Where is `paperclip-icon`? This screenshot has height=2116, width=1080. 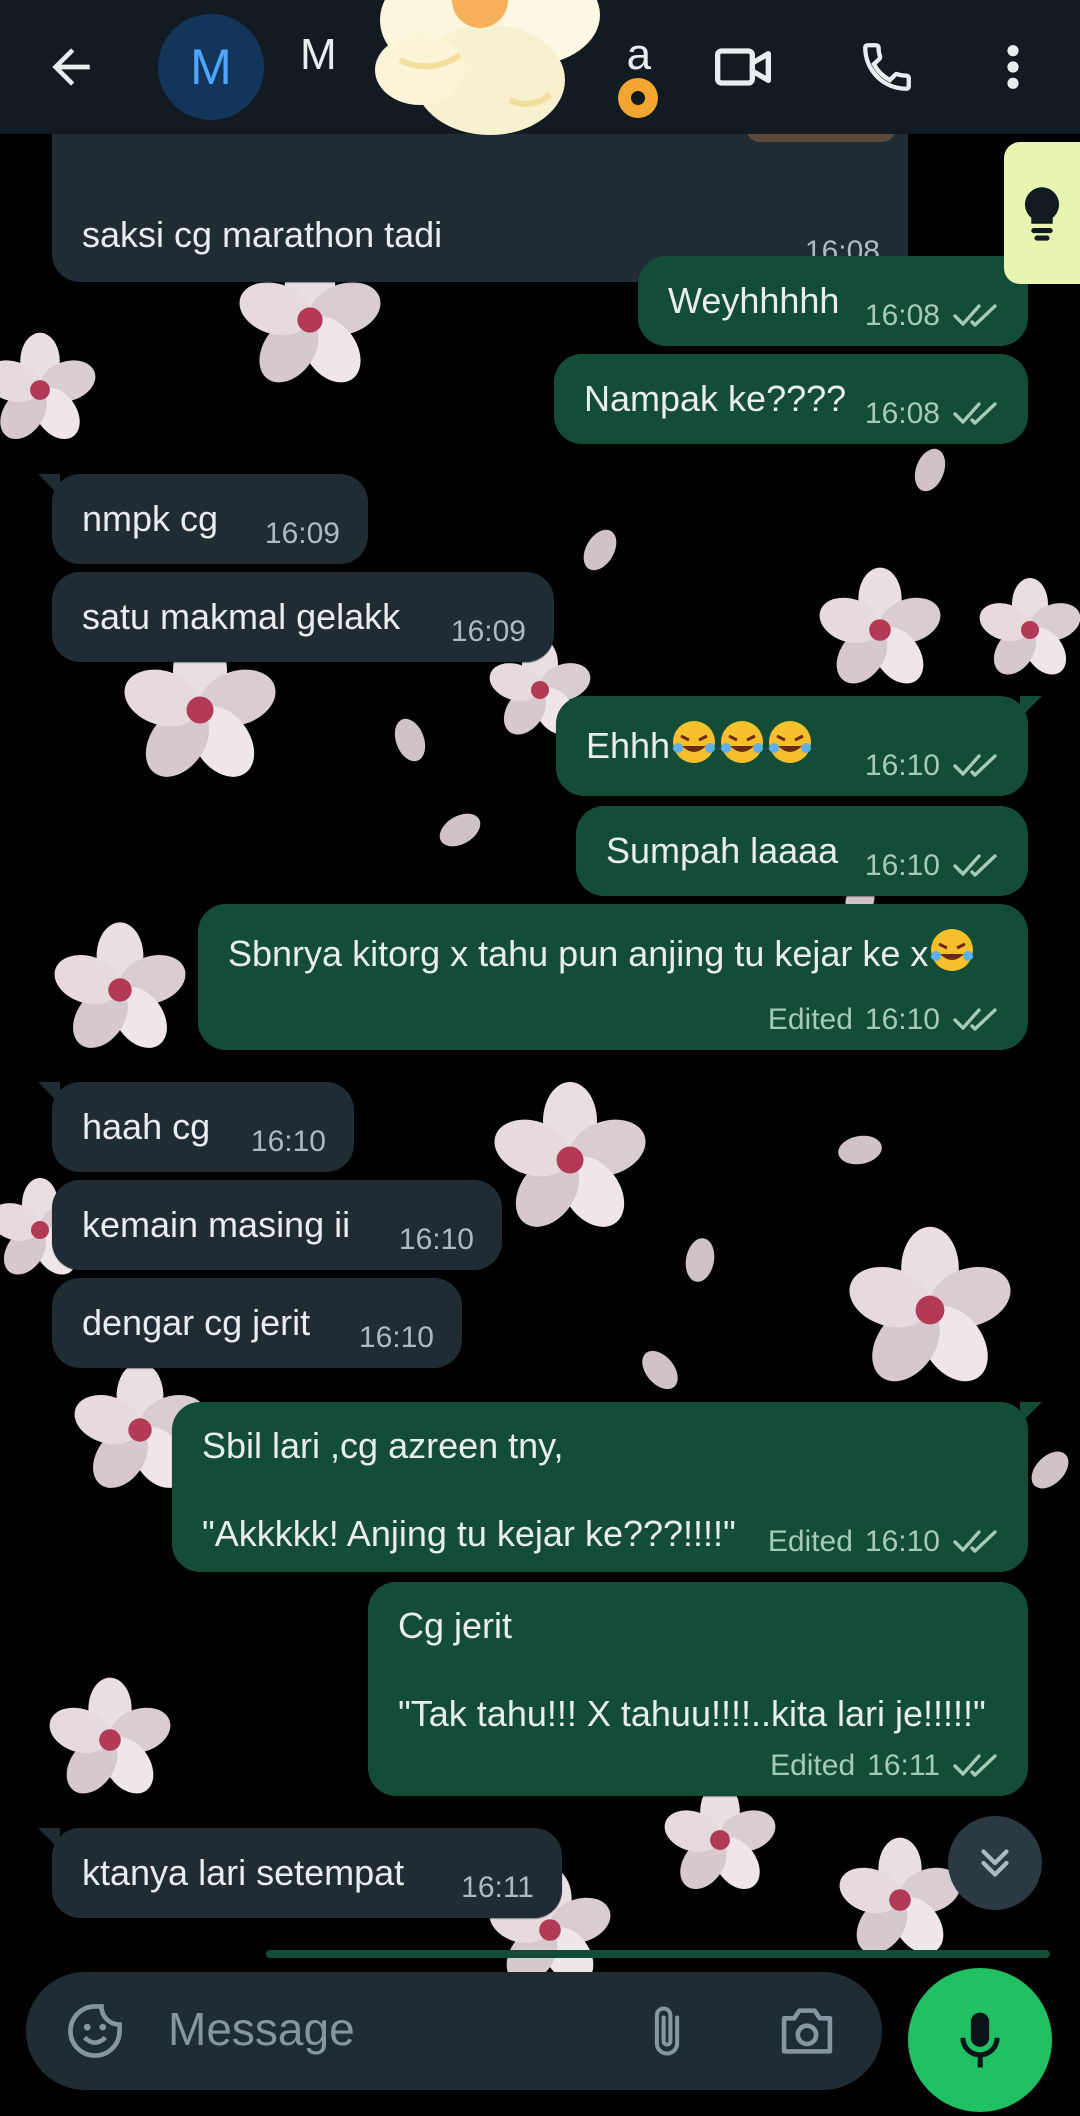 paperclip-icon is located at coordinates (667, 2031).